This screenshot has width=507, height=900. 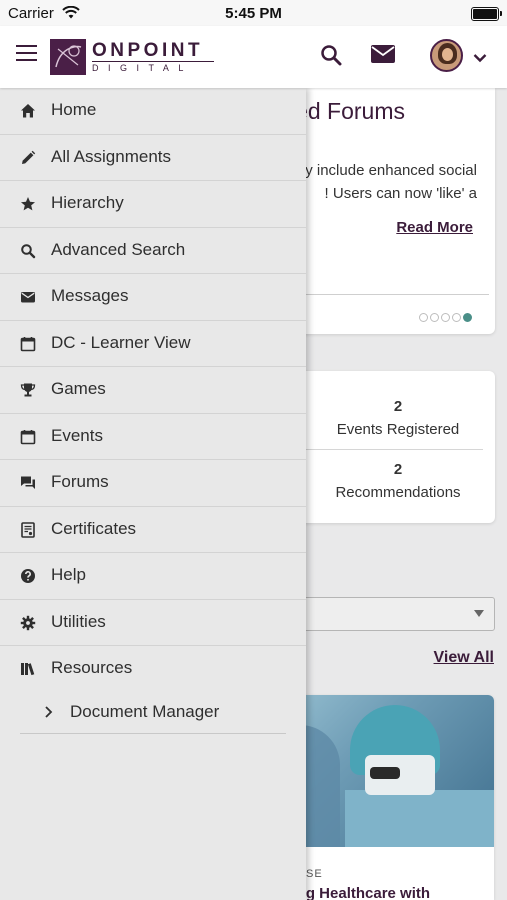 I want to click on menu-item-messages: Messages, so click(x=153, y=297).